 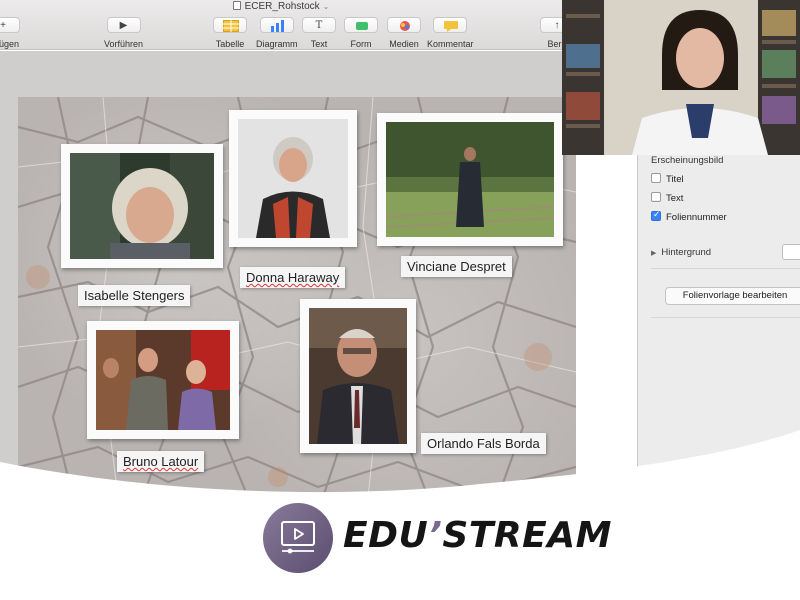 I want to click on edustream-wordmark: EDU’STREAM, so click(x=477, y=535).